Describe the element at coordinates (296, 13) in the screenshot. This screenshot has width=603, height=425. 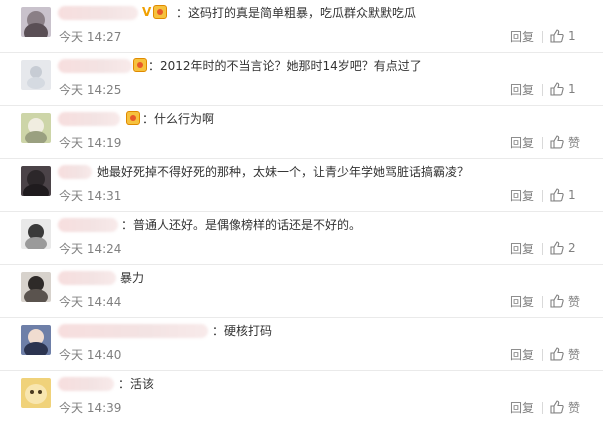
I see `comment-text: ：这码打的真是简单粗暴，吃瓜群众默默吃瓜` at that location.